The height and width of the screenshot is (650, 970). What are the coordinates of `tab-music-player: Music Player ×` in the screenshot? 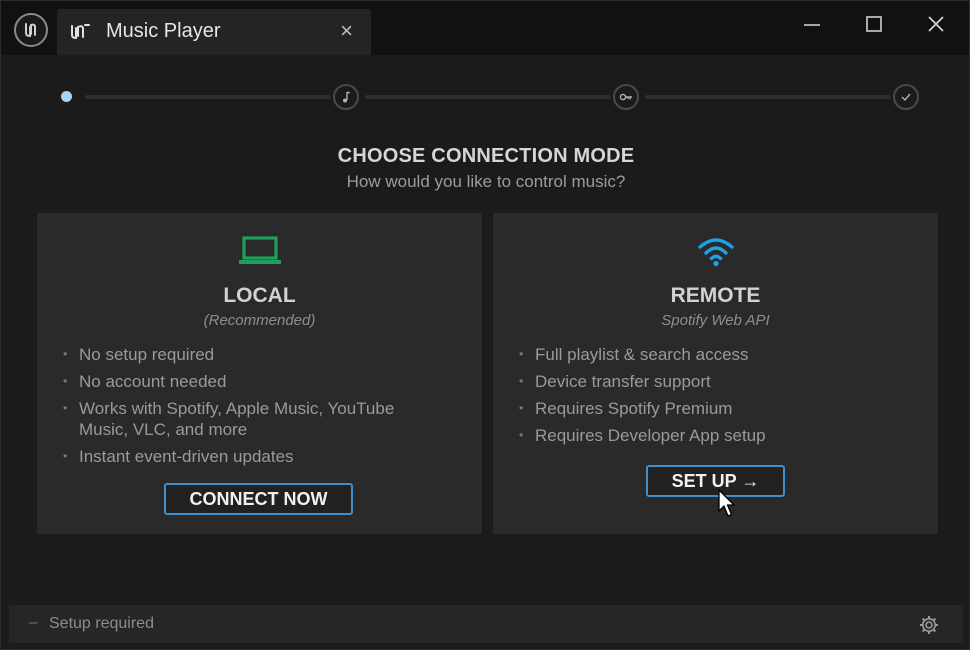 It's located at (214, 32).